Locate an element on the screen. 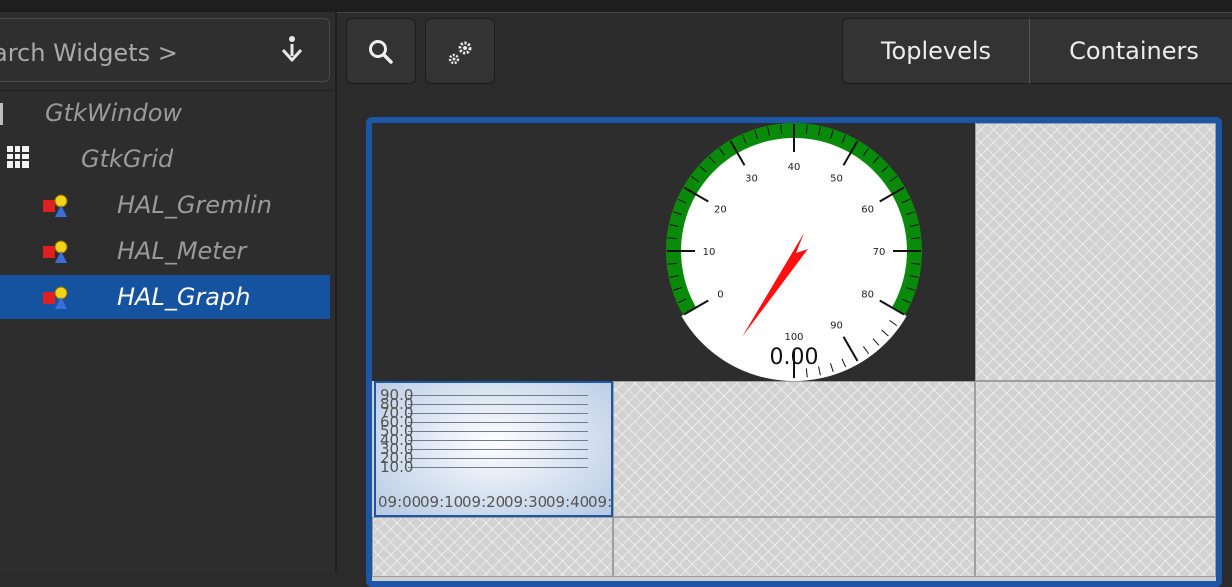  tree-item-hal-graph: HAL_Graph is located at coordinates (165, 297).